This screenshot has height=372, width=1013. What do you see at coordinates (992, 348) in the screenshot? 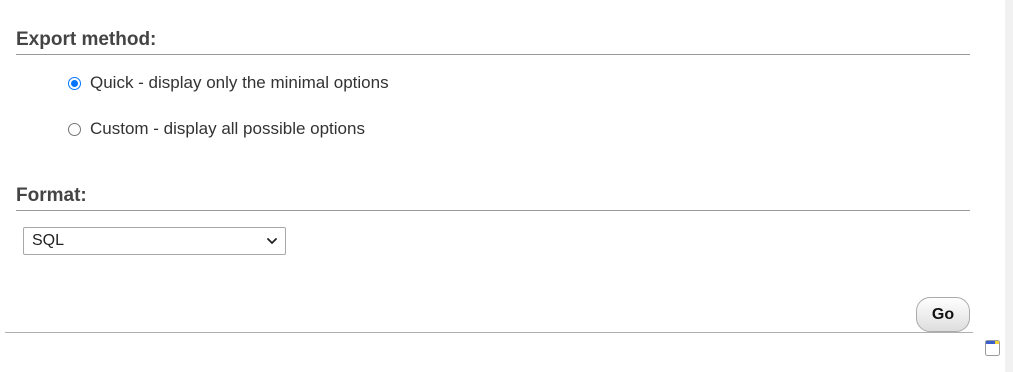
I see `notes-icon` at bounding box center [992, 348].